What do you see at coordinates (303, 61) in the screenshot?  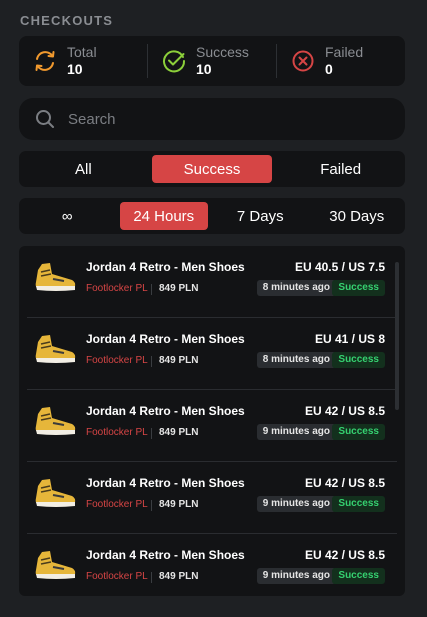 I see `x-circle-icon` at bounding box center [303, 61].